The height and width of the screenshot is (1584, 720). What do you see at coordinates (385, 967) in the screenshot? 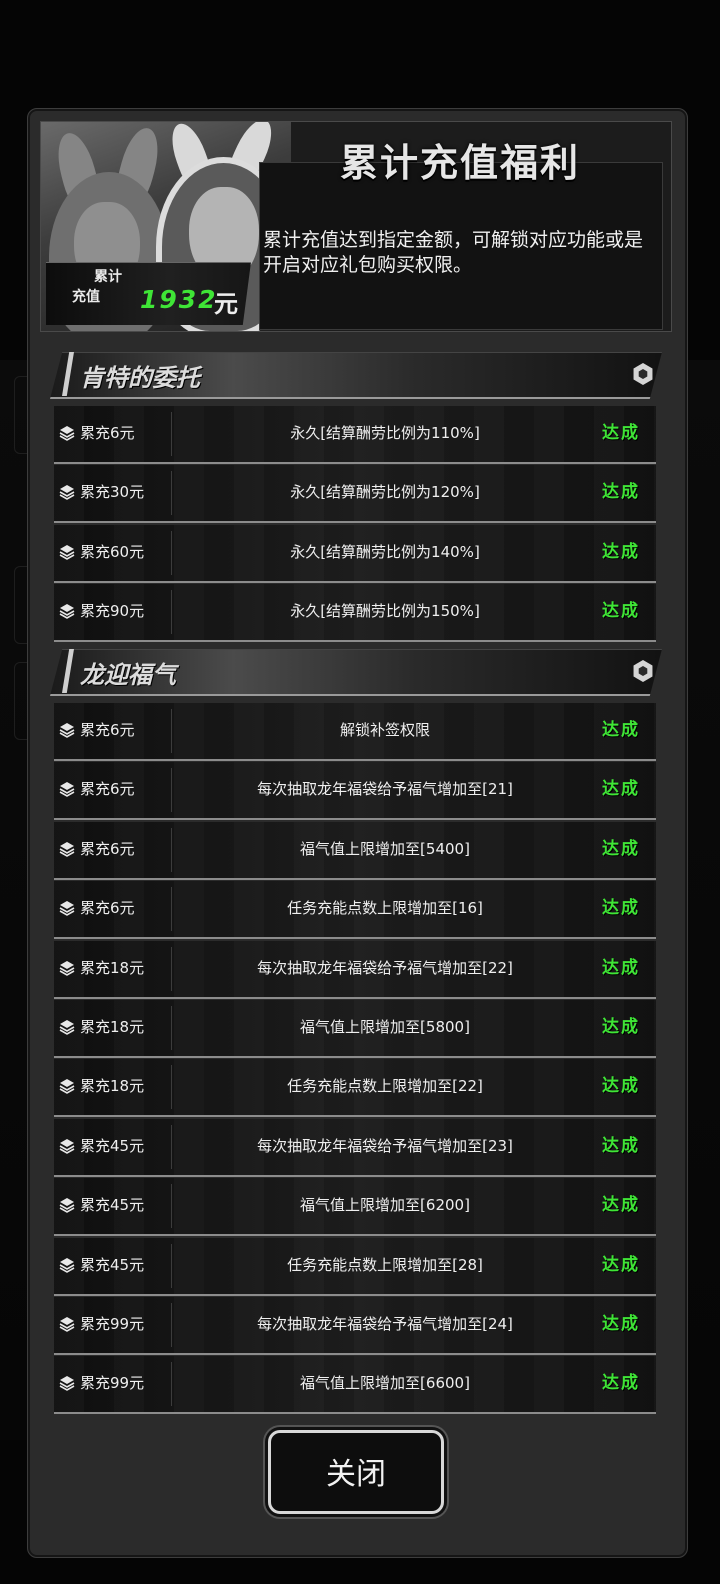
I see `reward-text: 每次抽取龙年福袋给予福气增加至[22]` at bounding box center [385, 967].